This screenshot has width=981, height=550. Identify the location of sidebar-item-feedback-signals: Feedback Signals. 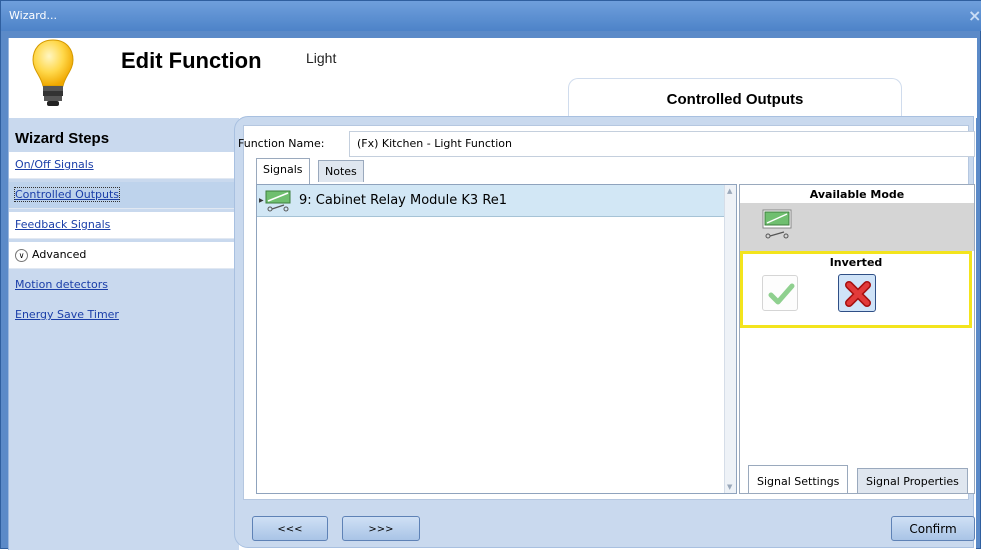
(121, 225).